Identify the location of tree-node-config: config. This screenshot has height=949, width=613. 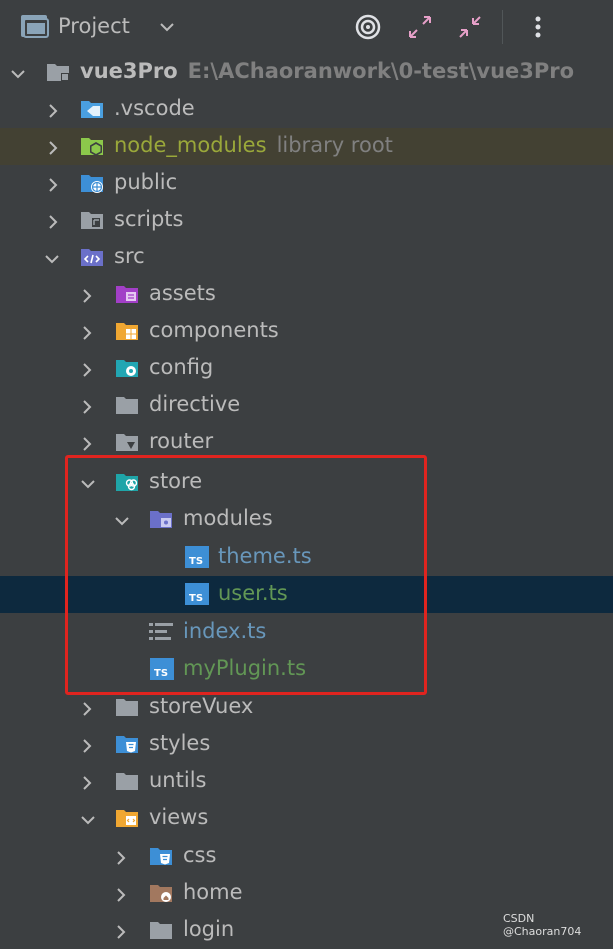
(306, 368).